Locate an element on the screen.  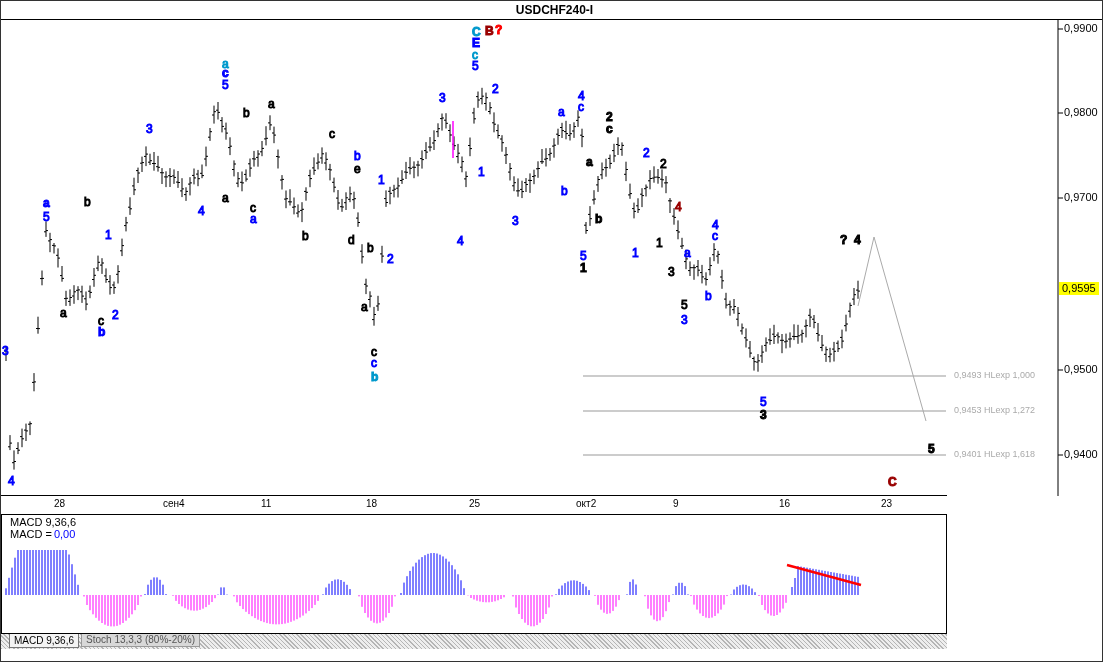
wave-label: d is located at coordinates (351, 240).